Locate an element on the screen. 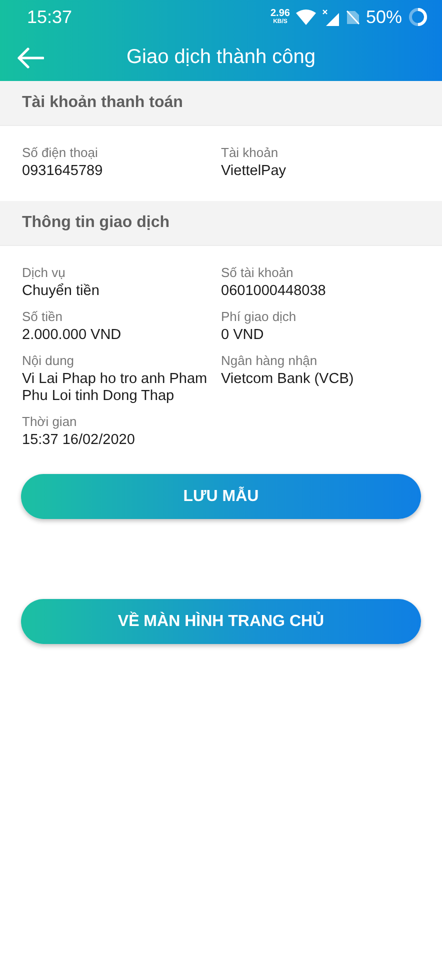 The height and width of the screenshot is (960, 442). field-label: Số điện thoại is located at coordinates (60, 153).